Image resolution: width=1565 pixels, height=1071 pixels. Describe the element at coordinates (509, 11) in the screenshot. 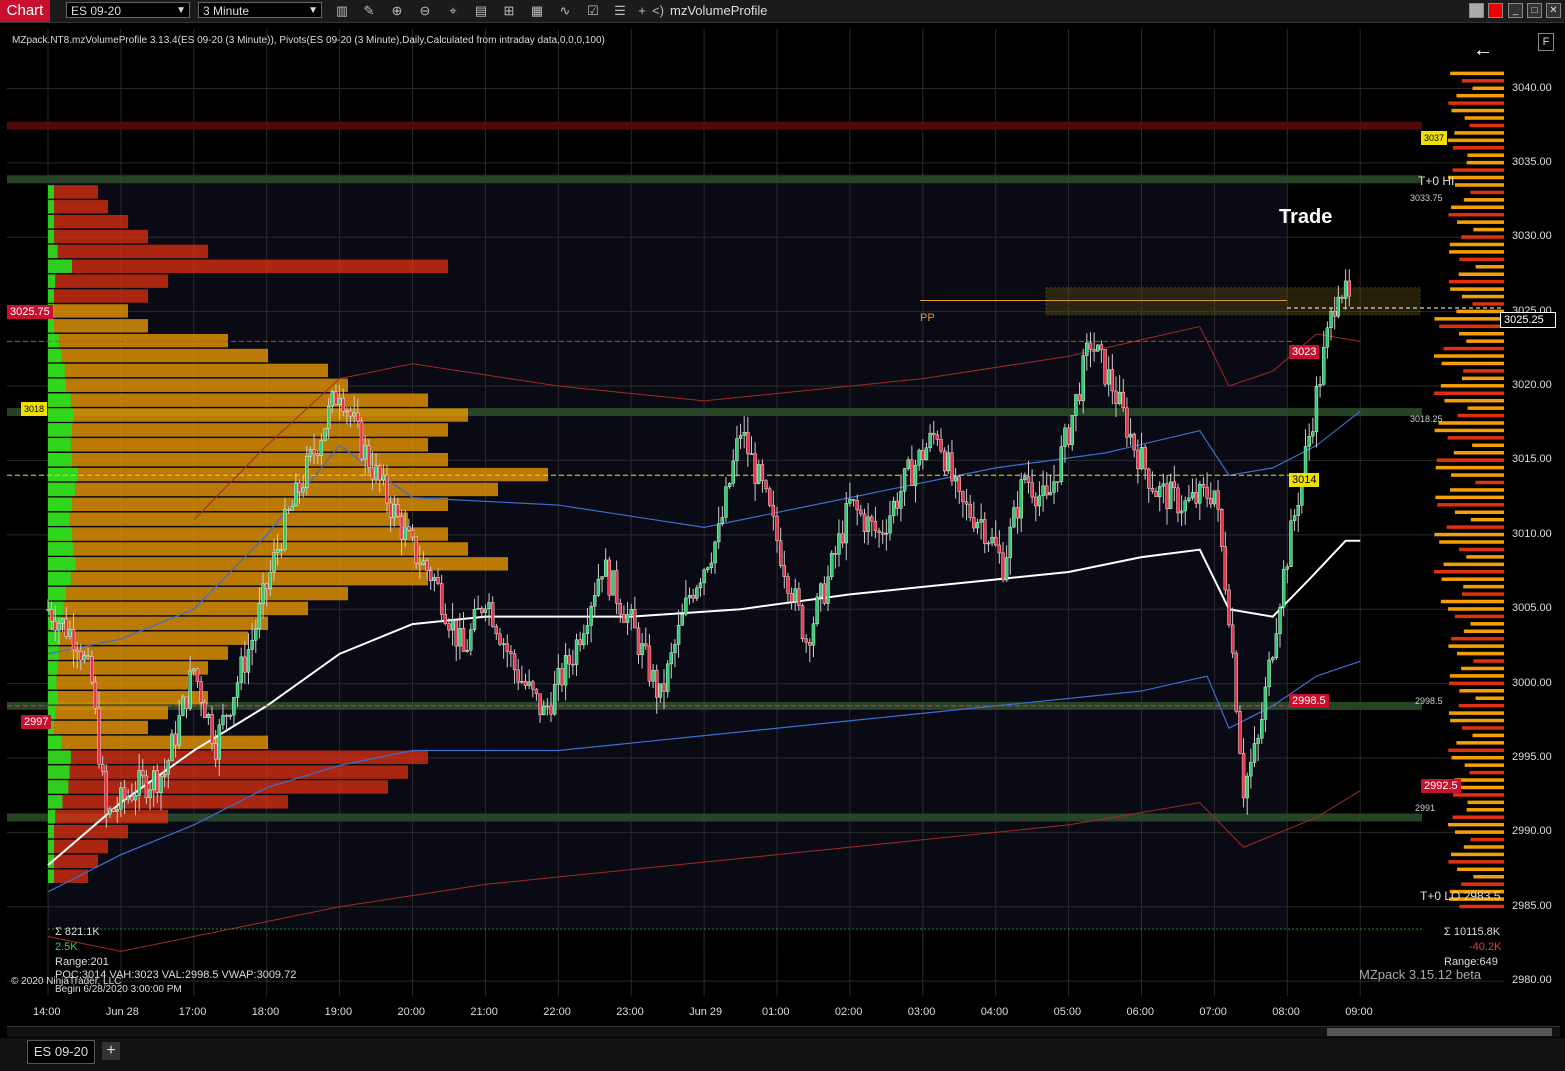

I see `indicators-icon: ⊞` at that location.